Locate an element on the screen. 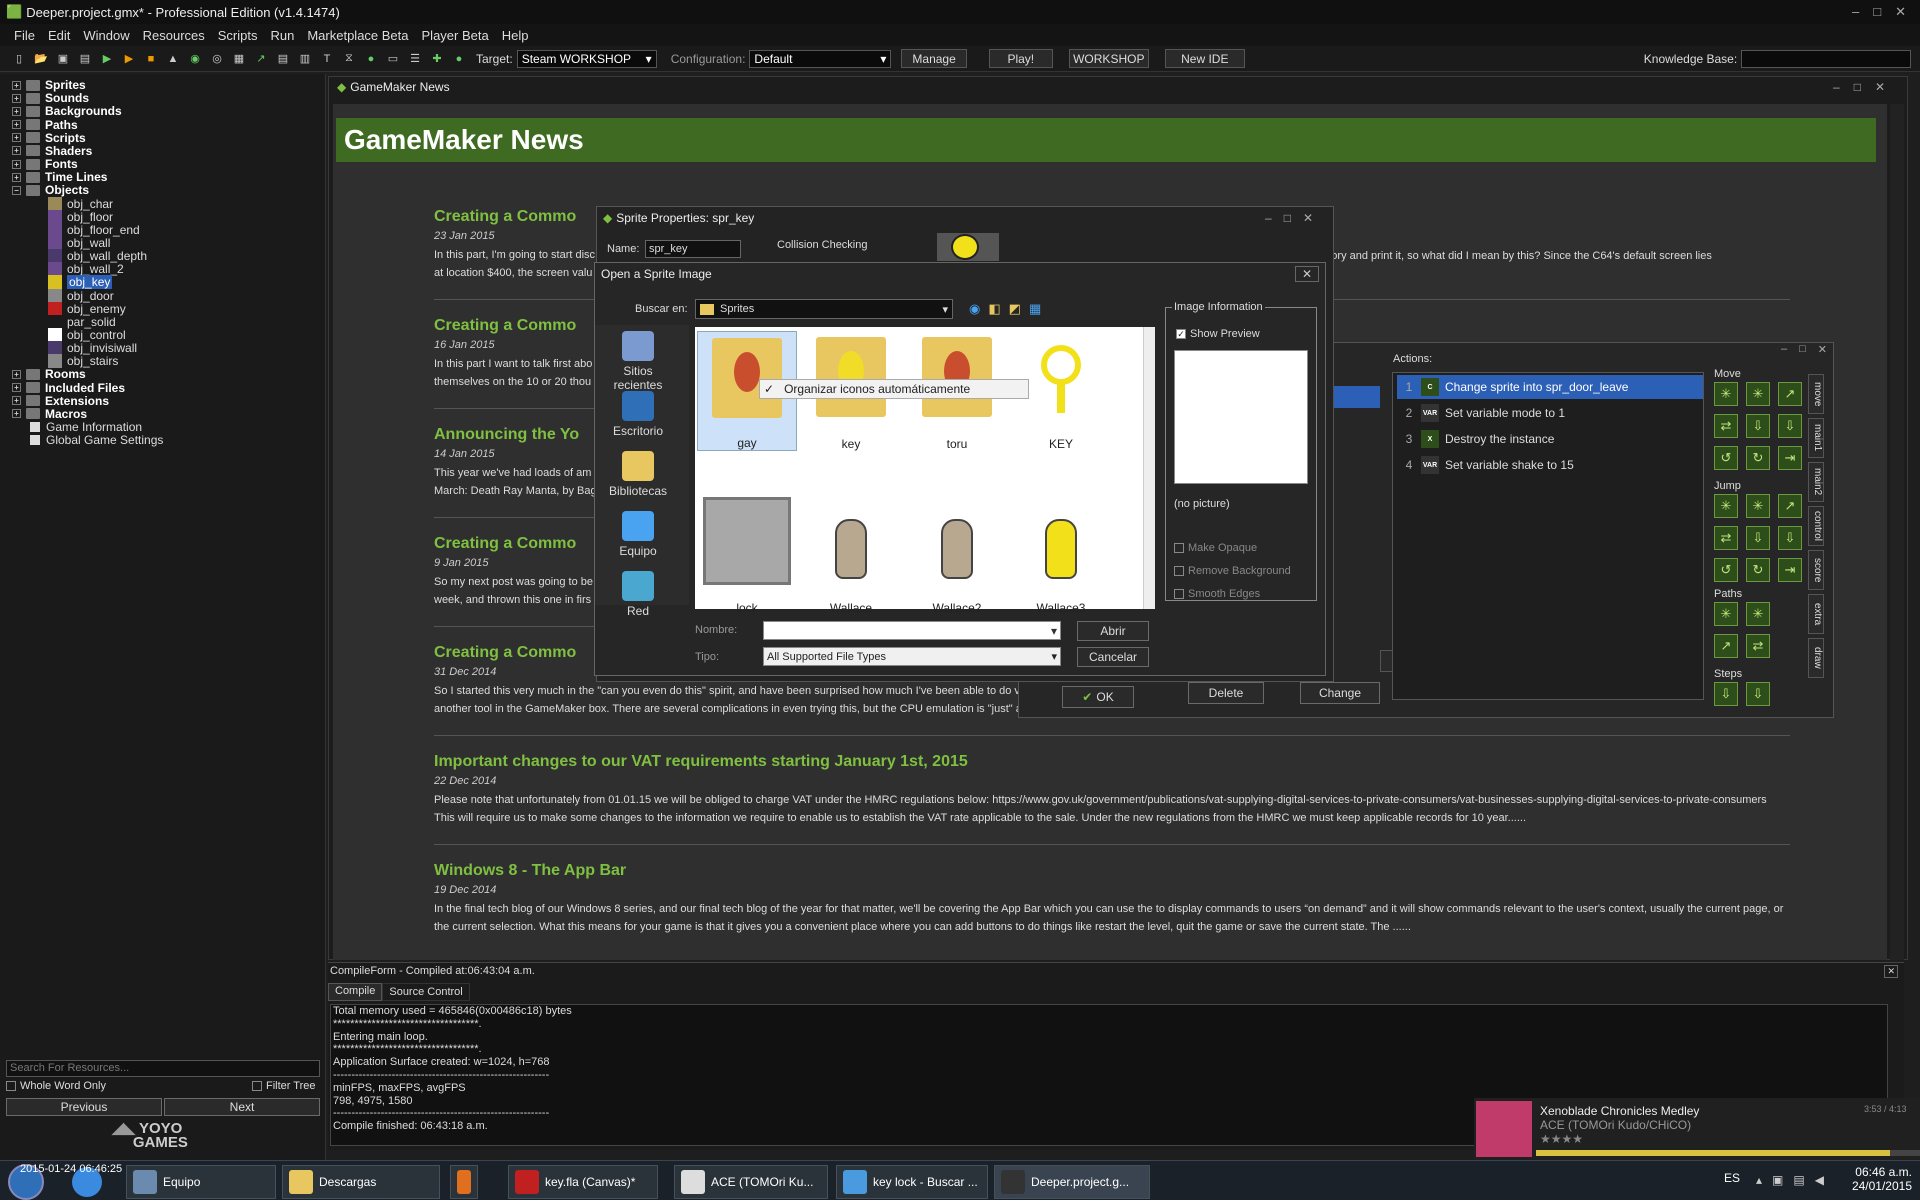 This screenshot has width=1920, height=1200. save-icon: ▣ is located at coordinates (63, 59).